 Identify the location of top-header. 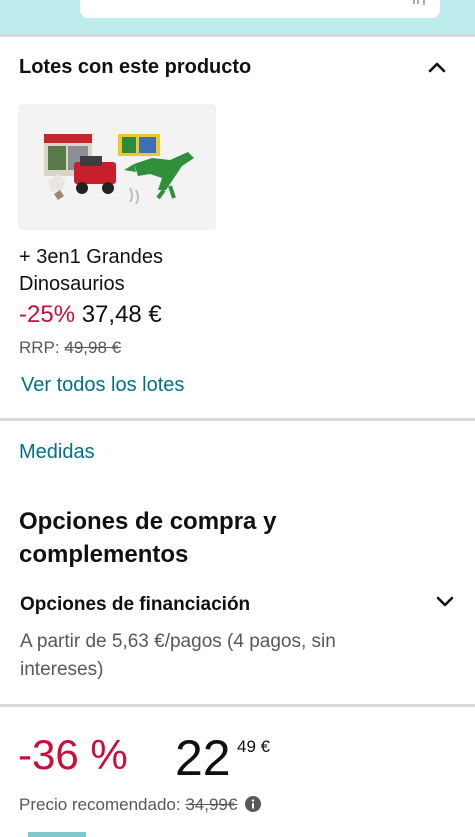
(237, 17).